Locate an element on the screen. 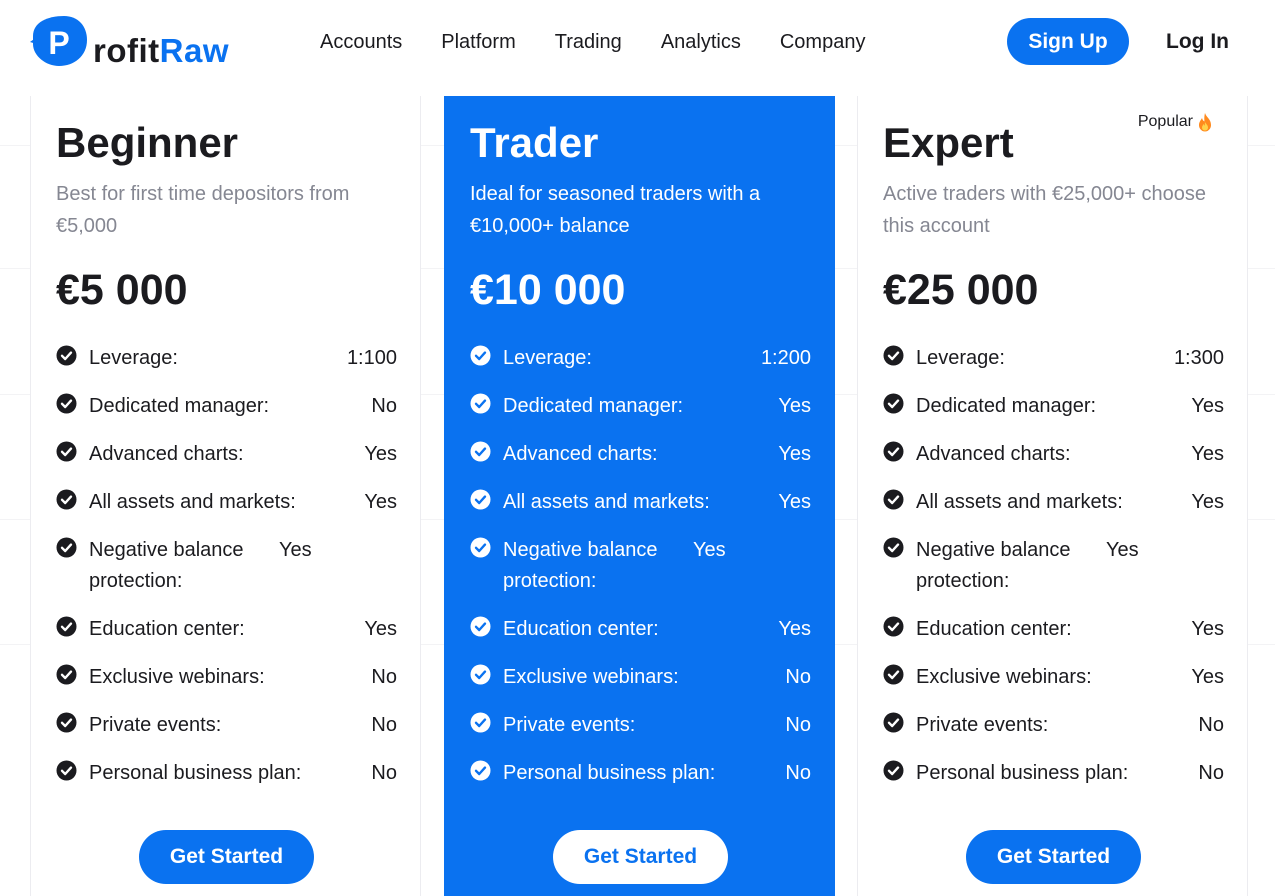  fire-icon is located at coordinates (1205, 122).